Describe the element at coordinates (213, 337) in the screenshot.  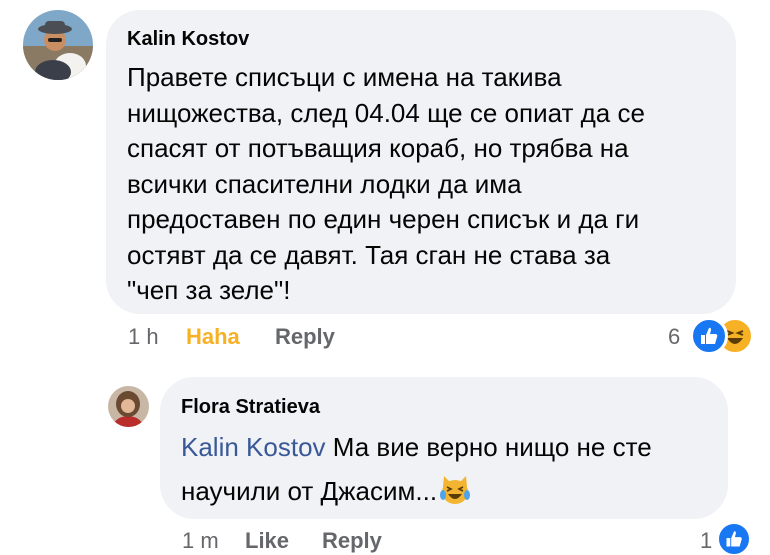
I see `haha-reaction-button: Haha` at that location.